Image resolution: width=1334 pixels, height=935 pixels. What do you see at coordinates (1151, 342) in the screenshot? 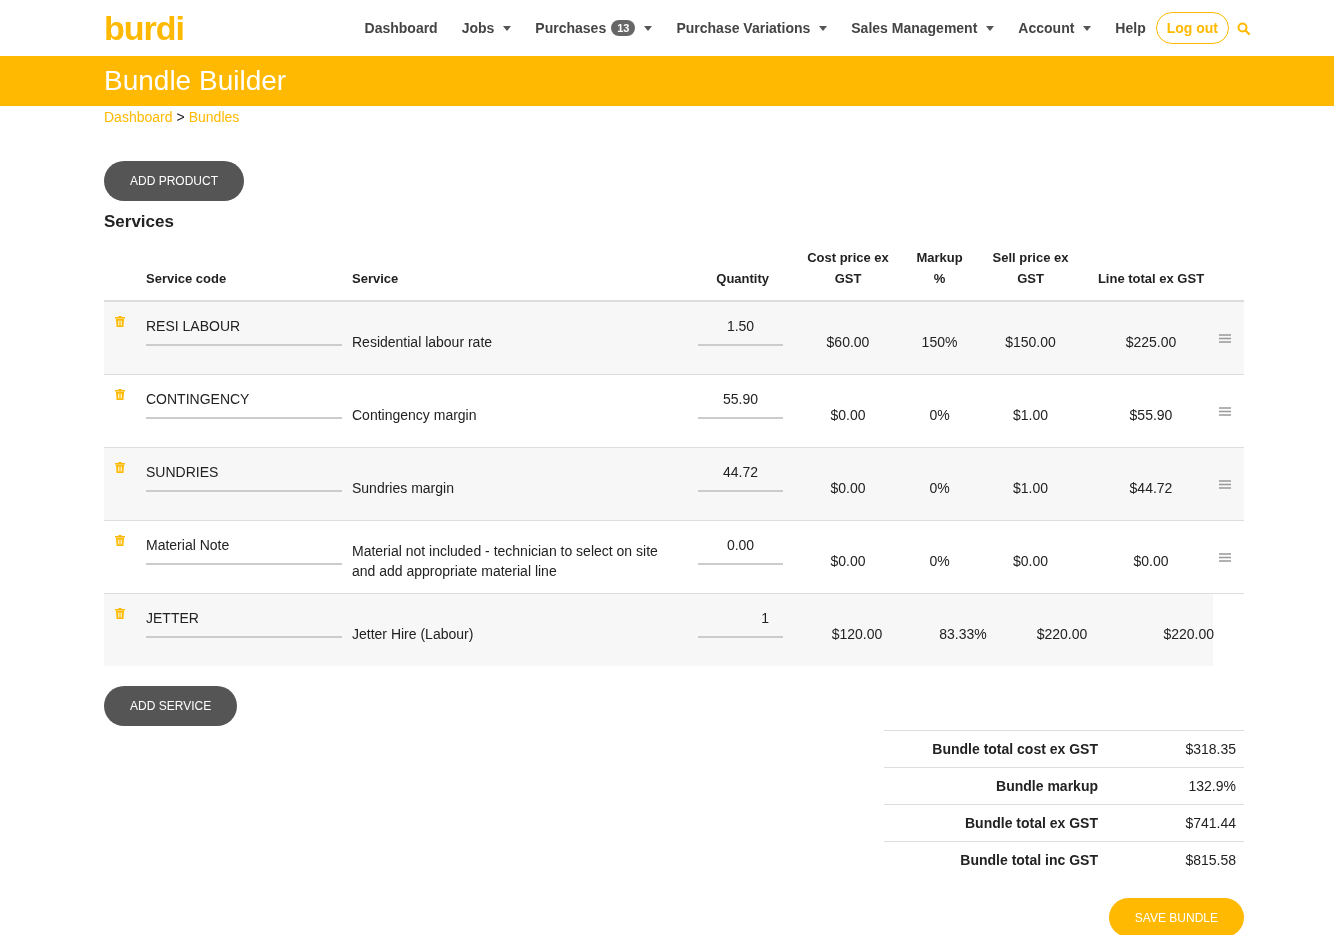
I see `line-total: $225.00` at bounding box center [1151, 342].